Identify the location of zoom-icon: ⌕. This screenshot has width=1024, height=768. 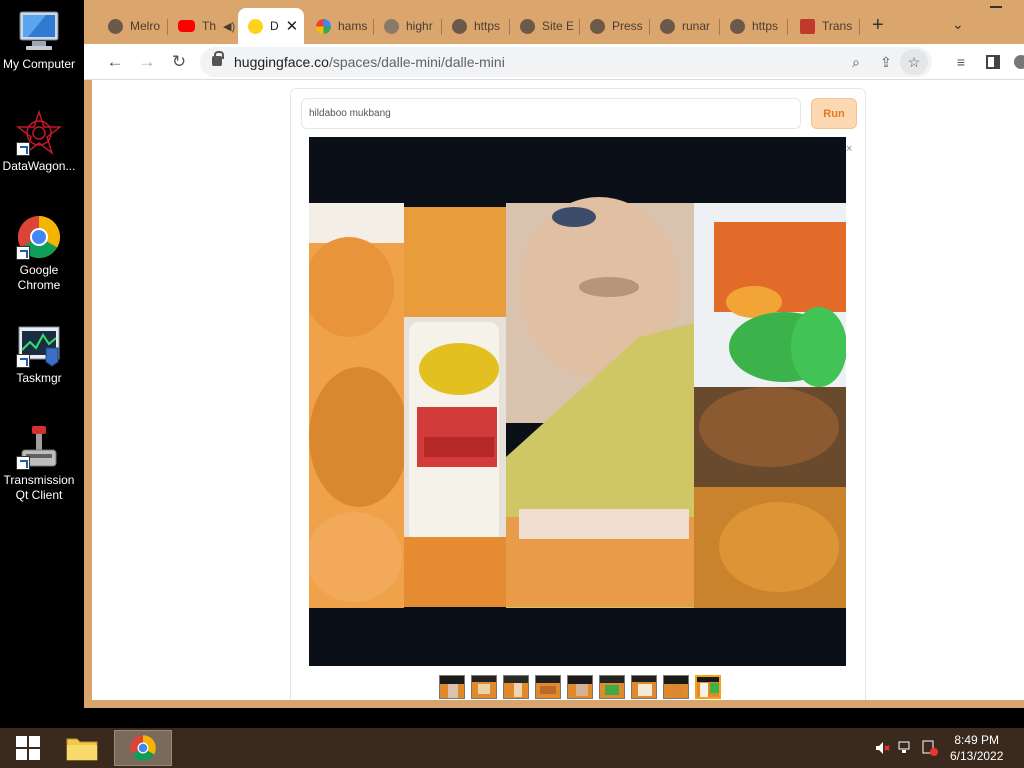
(856, 62).